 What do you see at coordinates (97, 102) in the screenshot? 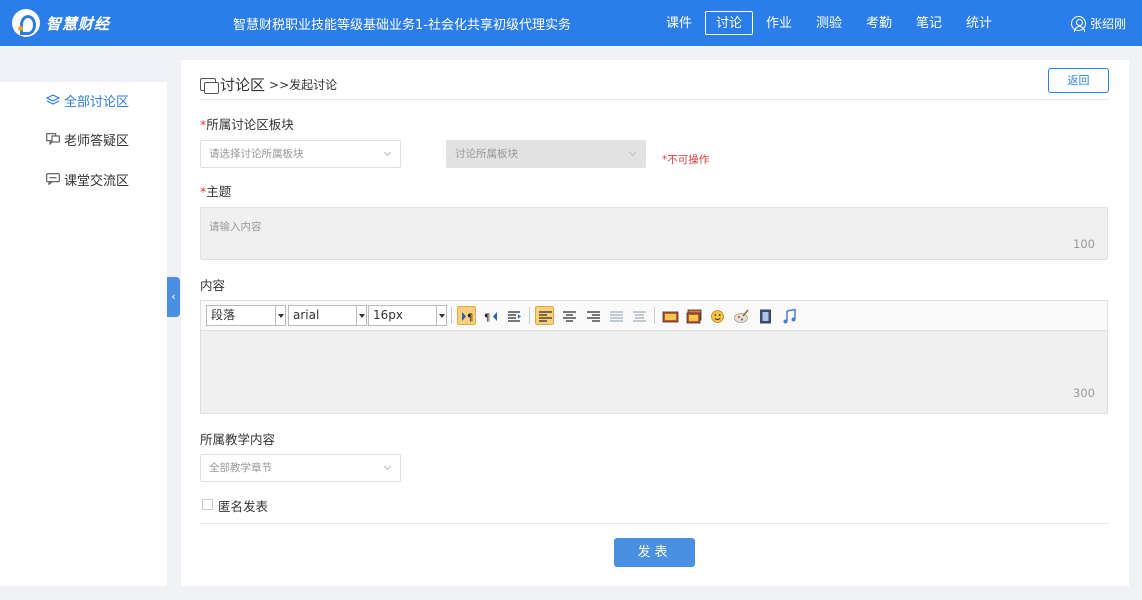
I see `sidebar-item-label: 全部讨论区` at bounding box center [97, 102].